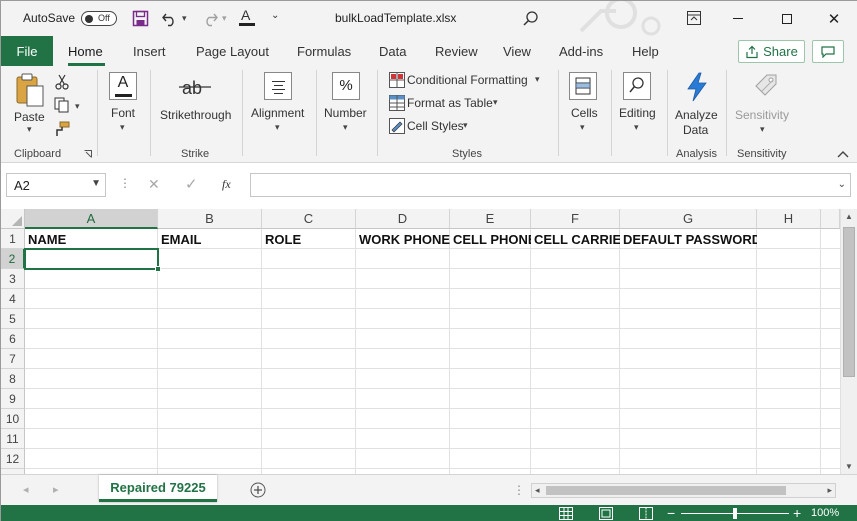  I want to click on cell-c1: ROLE, so click(309, 239).